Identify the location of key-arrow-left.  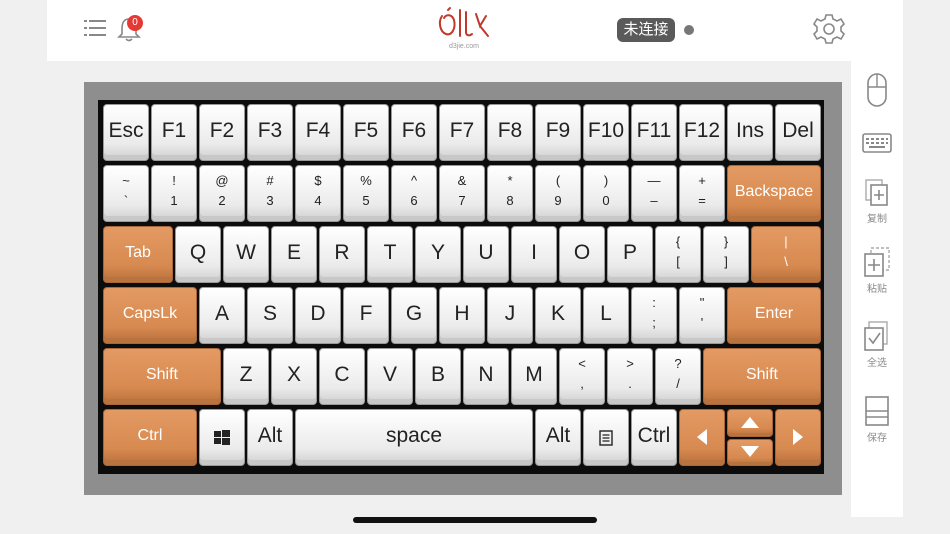
(702, 437).